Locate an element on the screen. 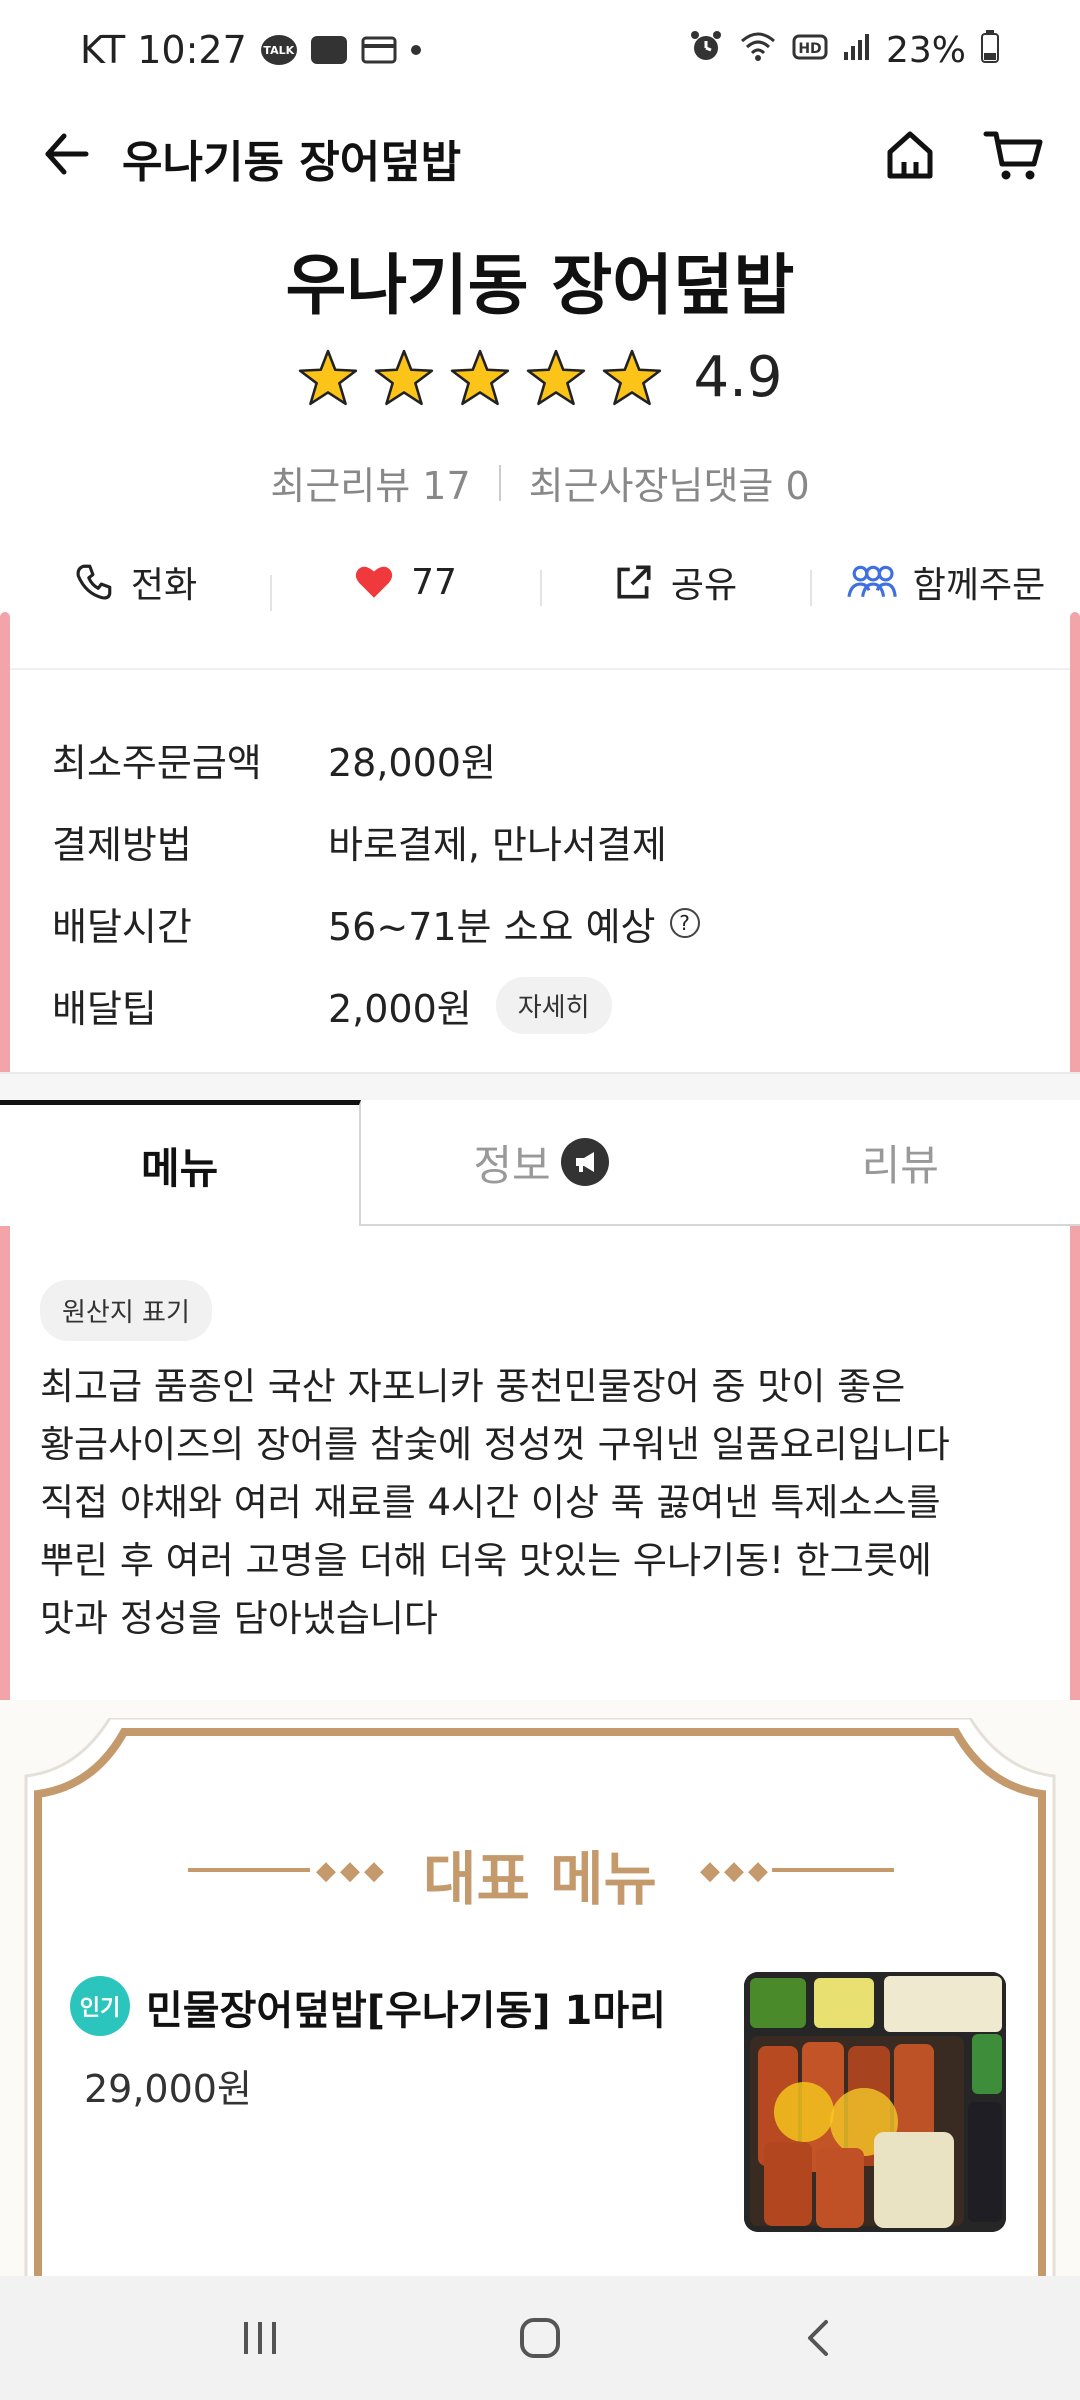  cart-icon is located at coordinates (1013, 155).